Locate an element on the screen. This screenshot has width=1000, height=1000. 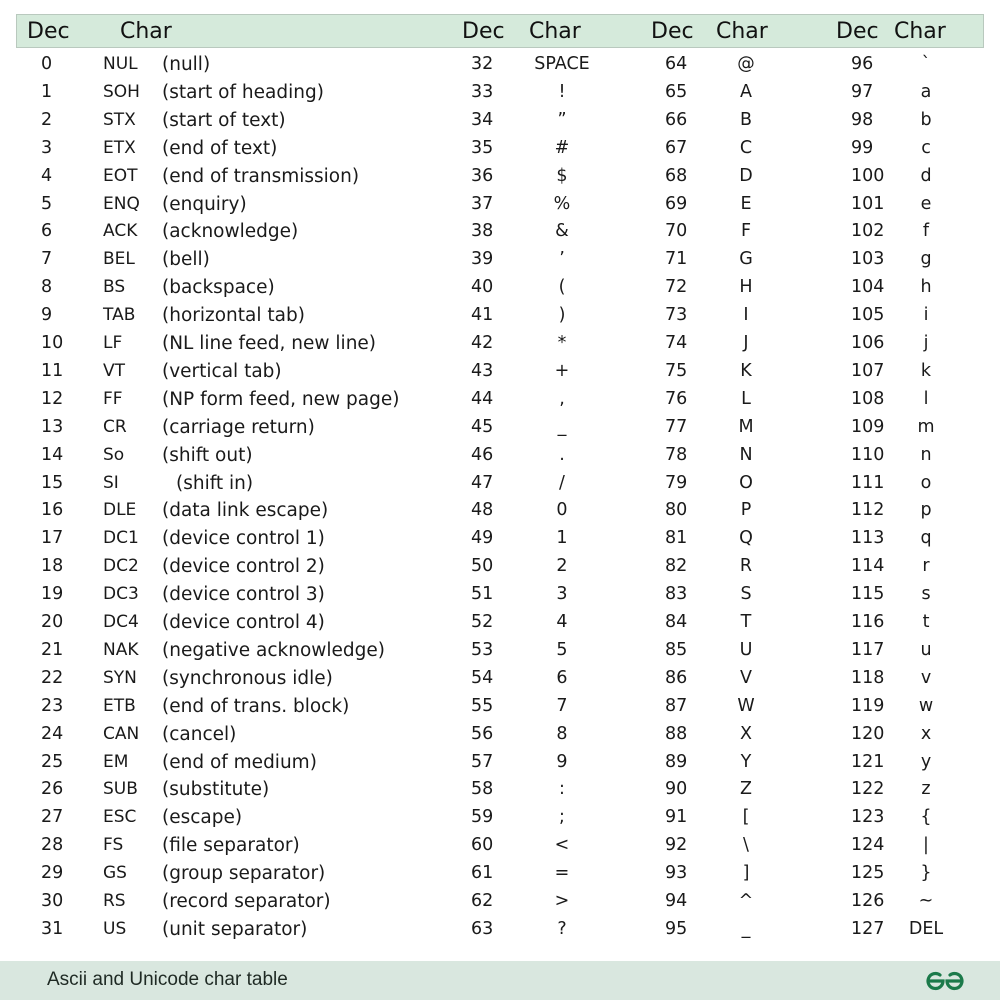
abbreviation-cell: FF is located at coordinates (113, 398).